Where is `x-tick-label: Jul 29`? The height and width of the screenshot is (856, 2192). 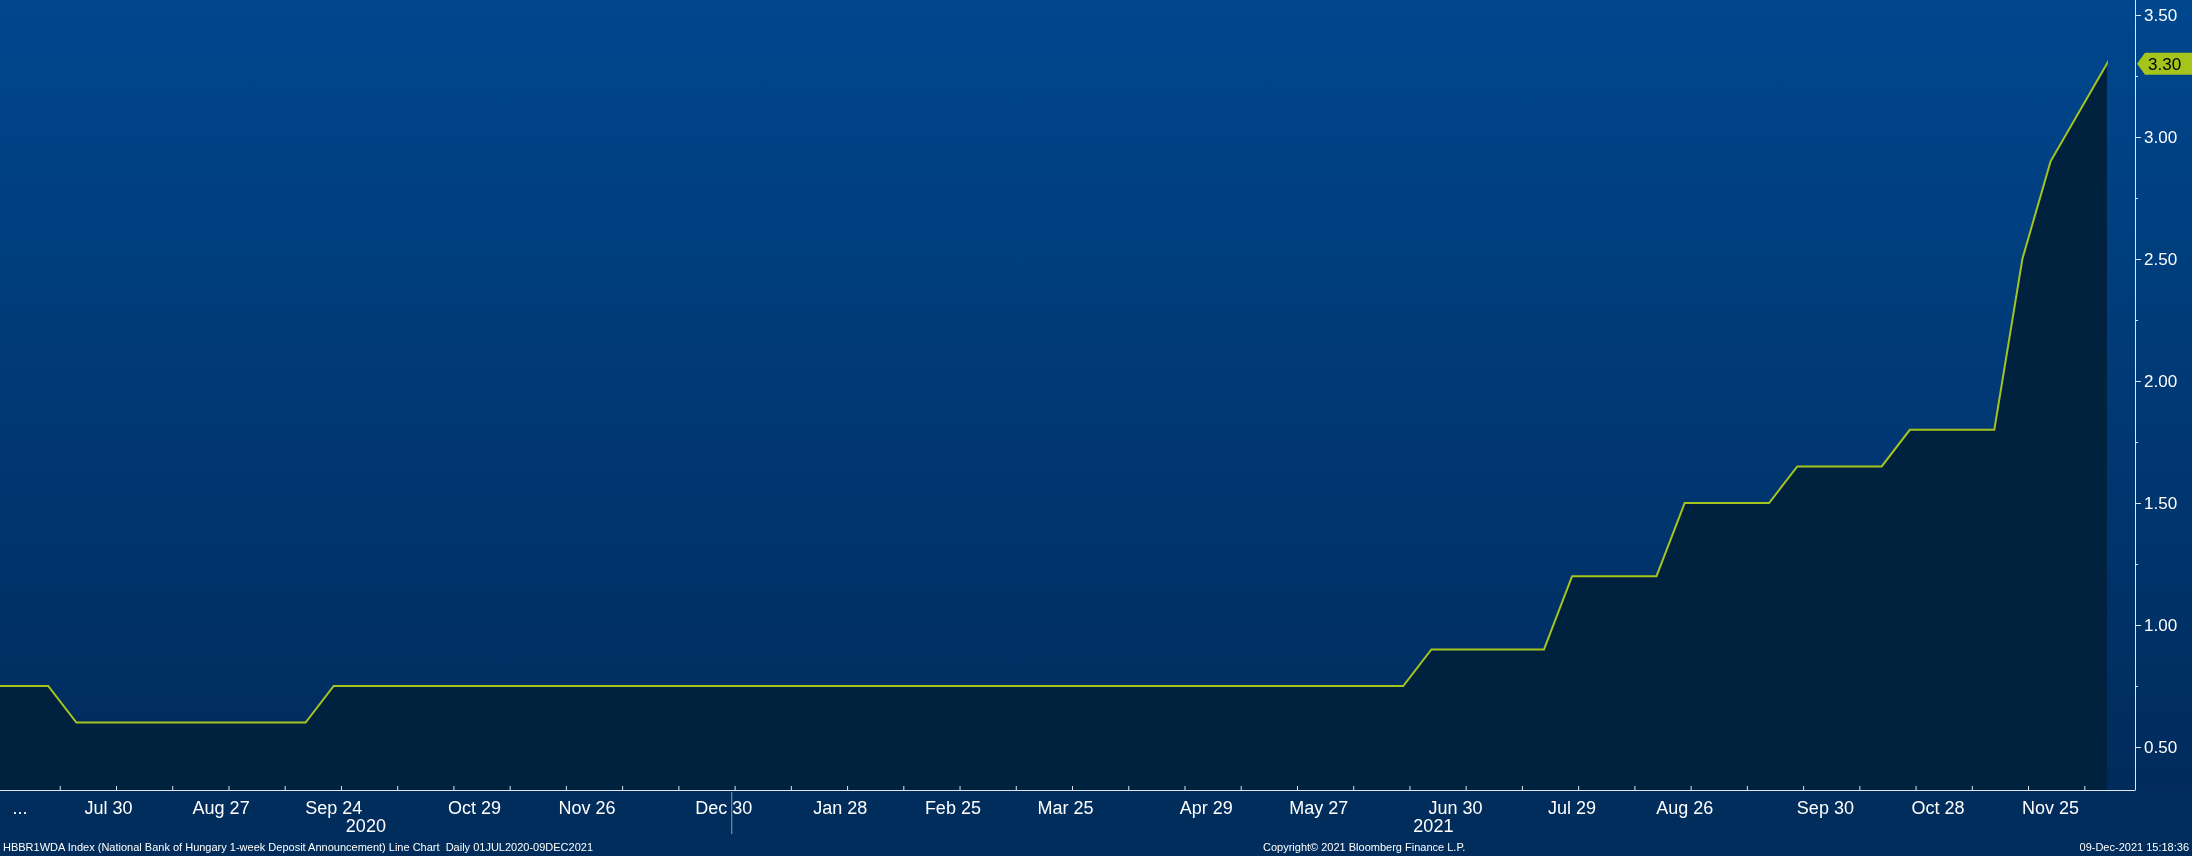
x-tick-label: Jul 29 is located at coordinates (1572, 808).